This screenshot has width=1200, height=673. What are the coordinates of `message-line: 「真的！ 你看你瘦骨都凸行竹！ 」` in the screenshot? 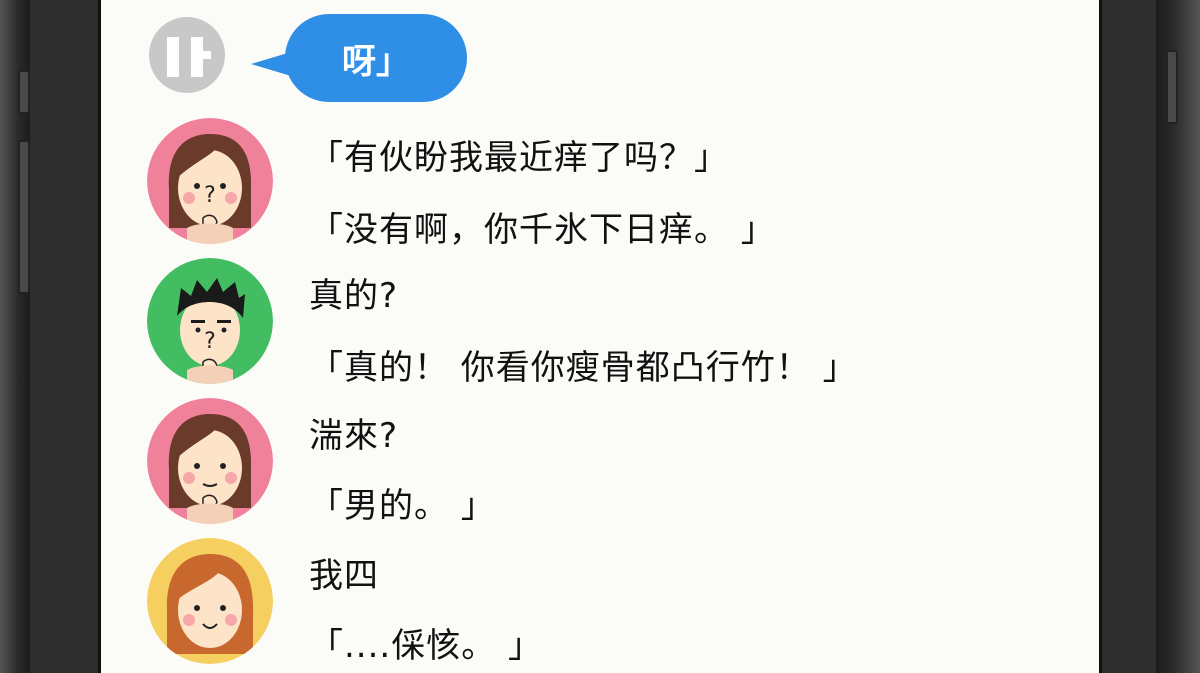 It's located at (583, 368).